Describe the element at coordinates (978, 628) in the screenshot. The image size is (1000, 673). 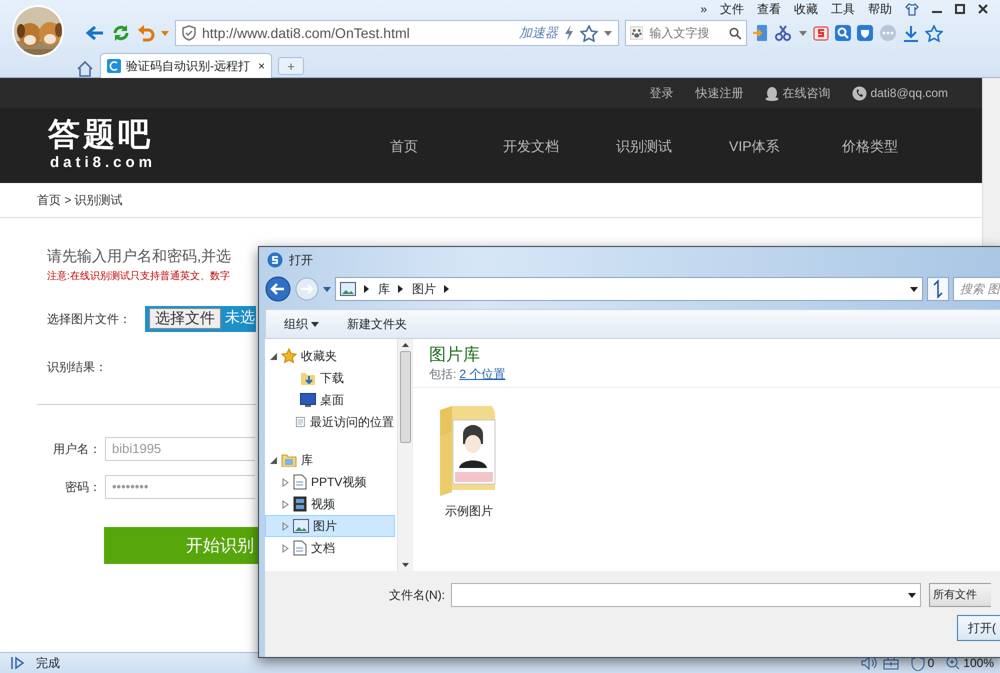
I see `open-button: 打开(` at that location.